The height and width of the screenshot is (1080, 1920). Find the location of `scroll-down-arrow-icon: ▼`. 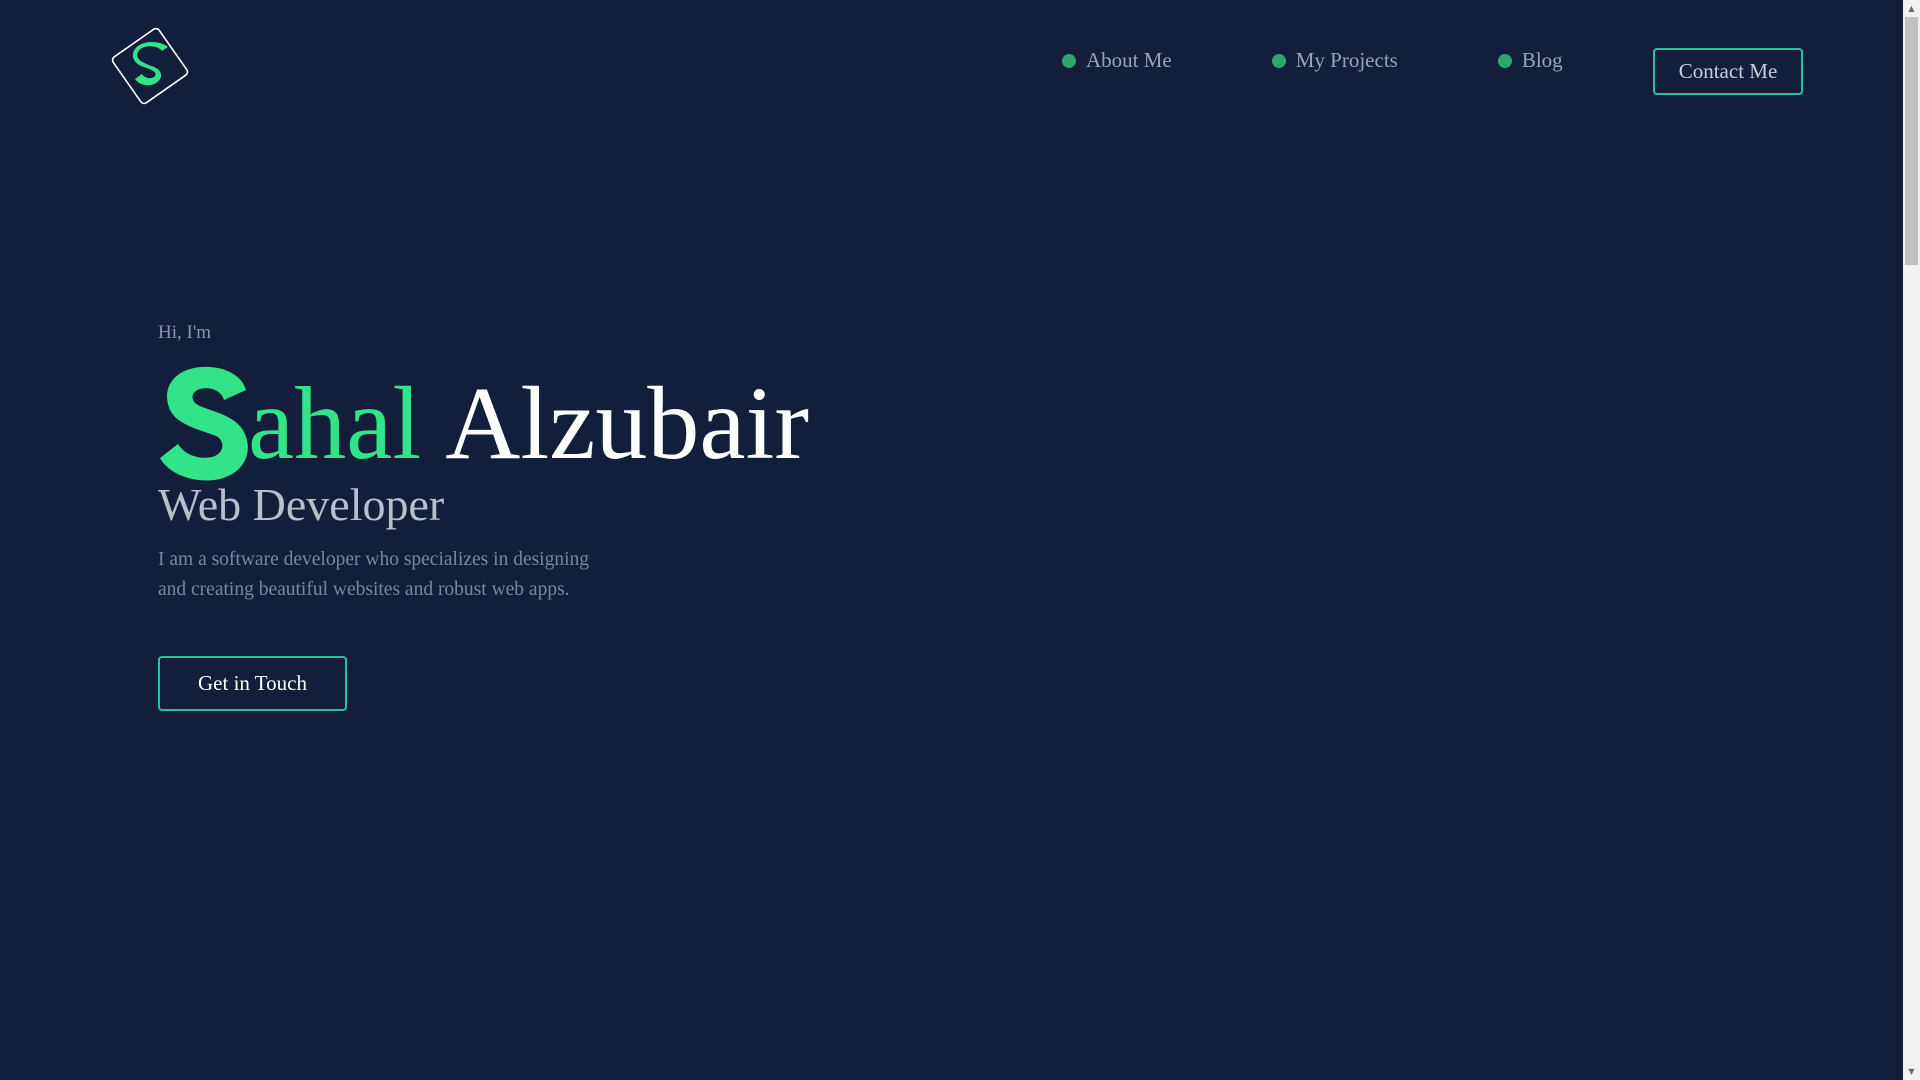

scroll-down-arrow-icon: ▼ is located at coordinates (1911, 1071).